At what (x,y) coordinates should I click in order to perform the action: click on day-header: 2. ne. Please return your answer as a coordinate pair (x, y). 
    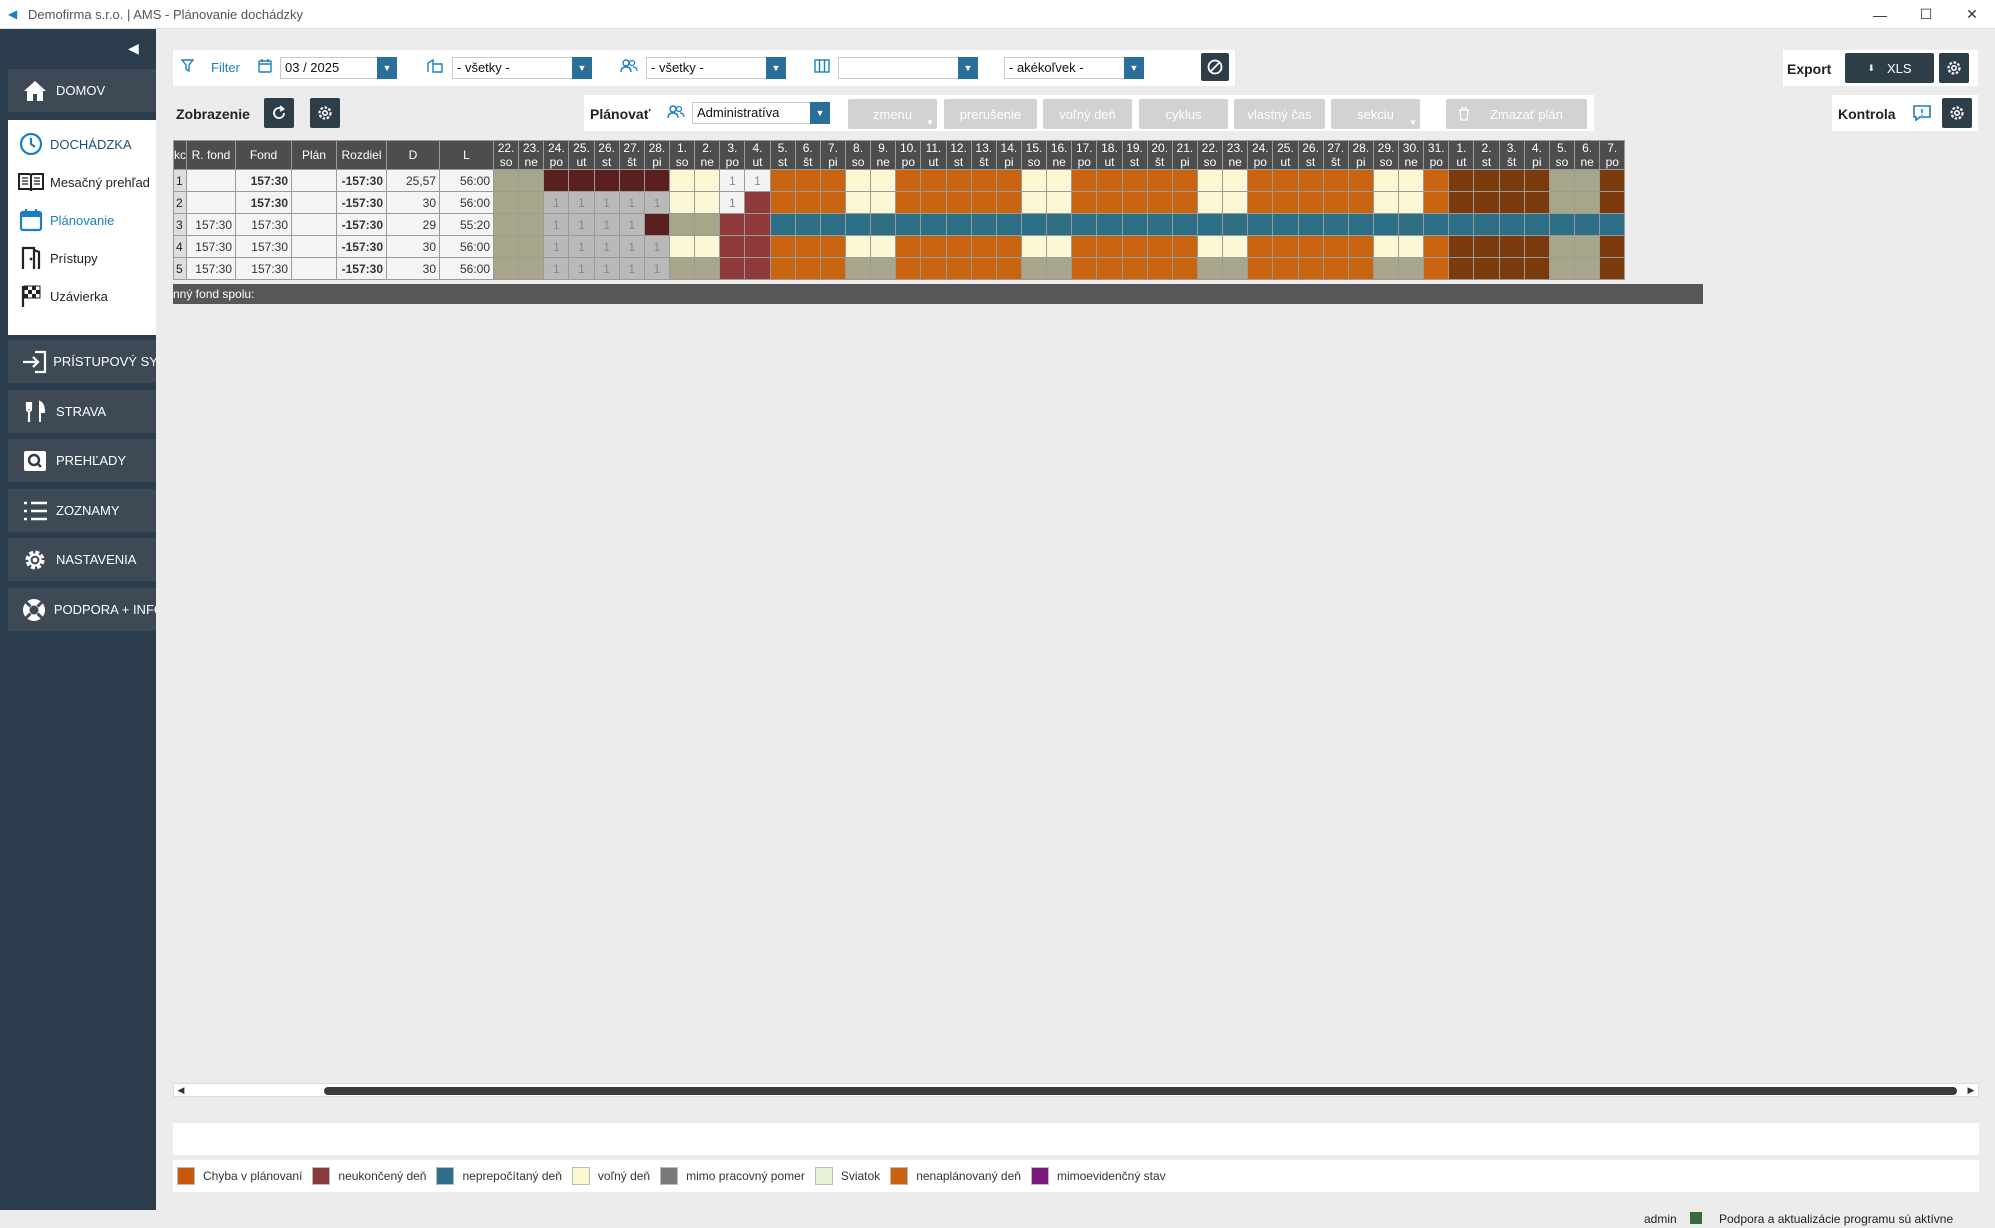
    Looking at the image, I should click on (707, 155).